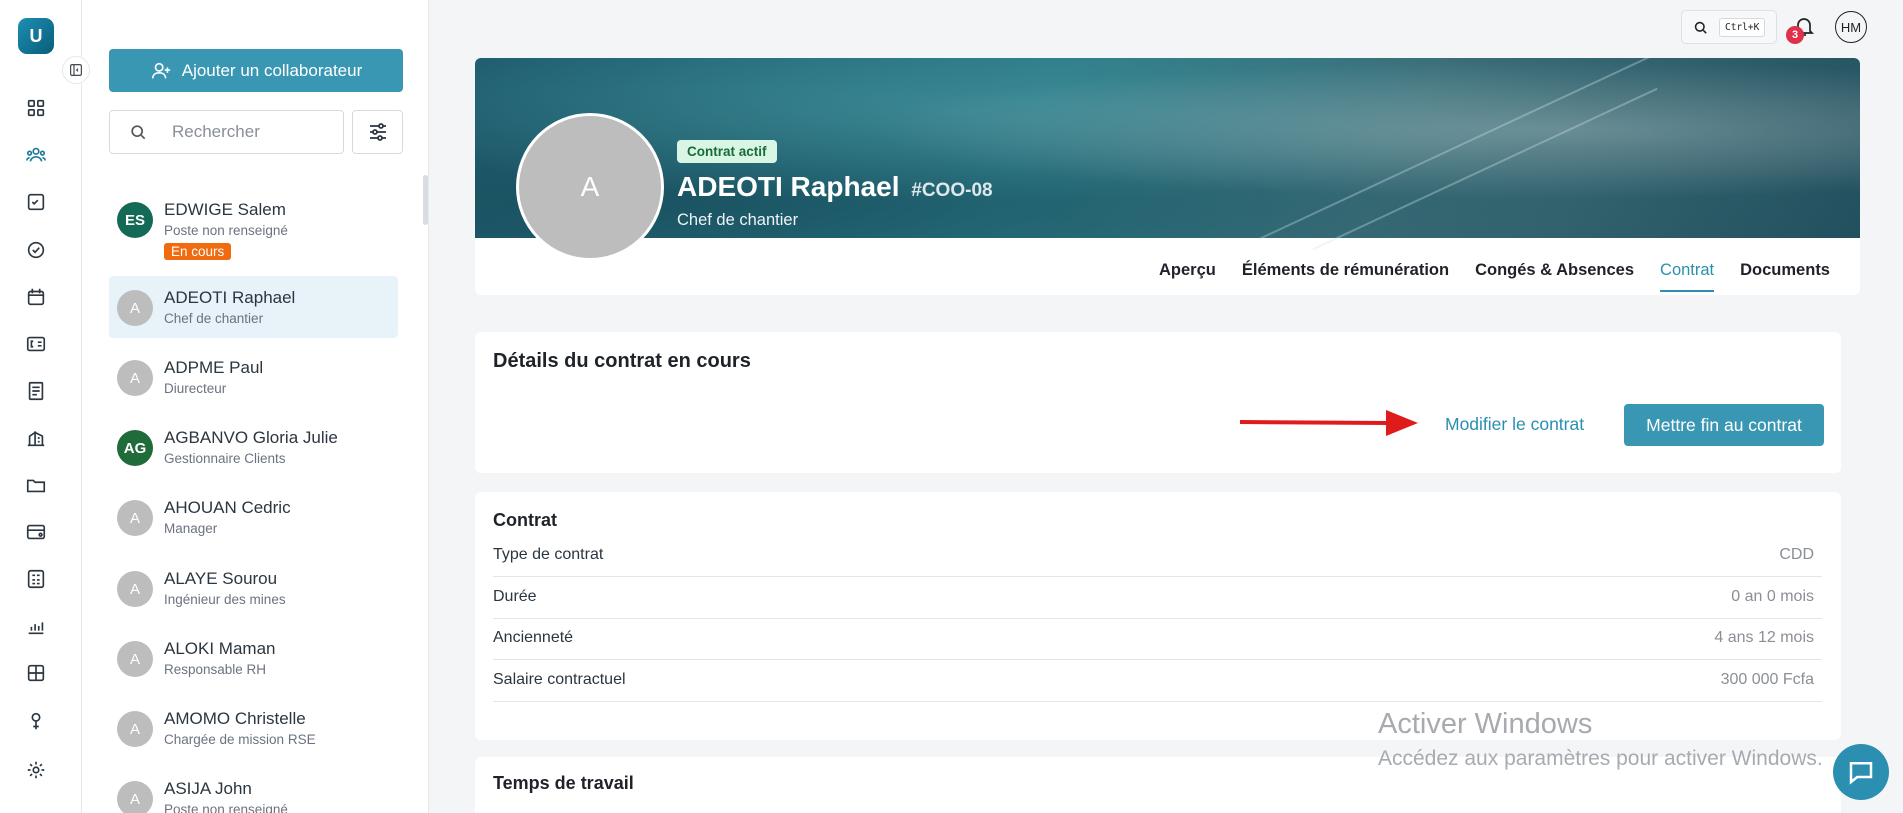 Image resolution: width=1903 pixels, height=813 pixels. What do you see at coordinates (1764, 637) in the screenshot?
I see `row-value: 4 ans 12 mois` at bounding box center [1764, 637].